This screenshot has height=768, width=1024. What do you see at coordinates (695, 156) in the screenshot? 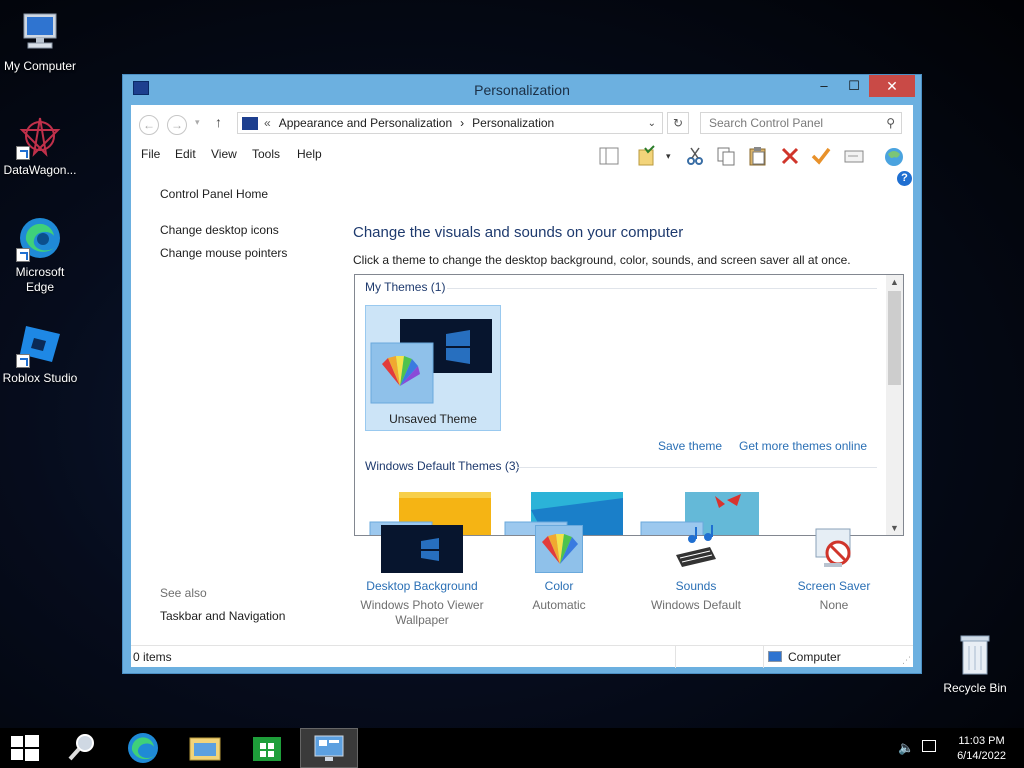
I see `cut-icon` at bounding box center [695, 156].